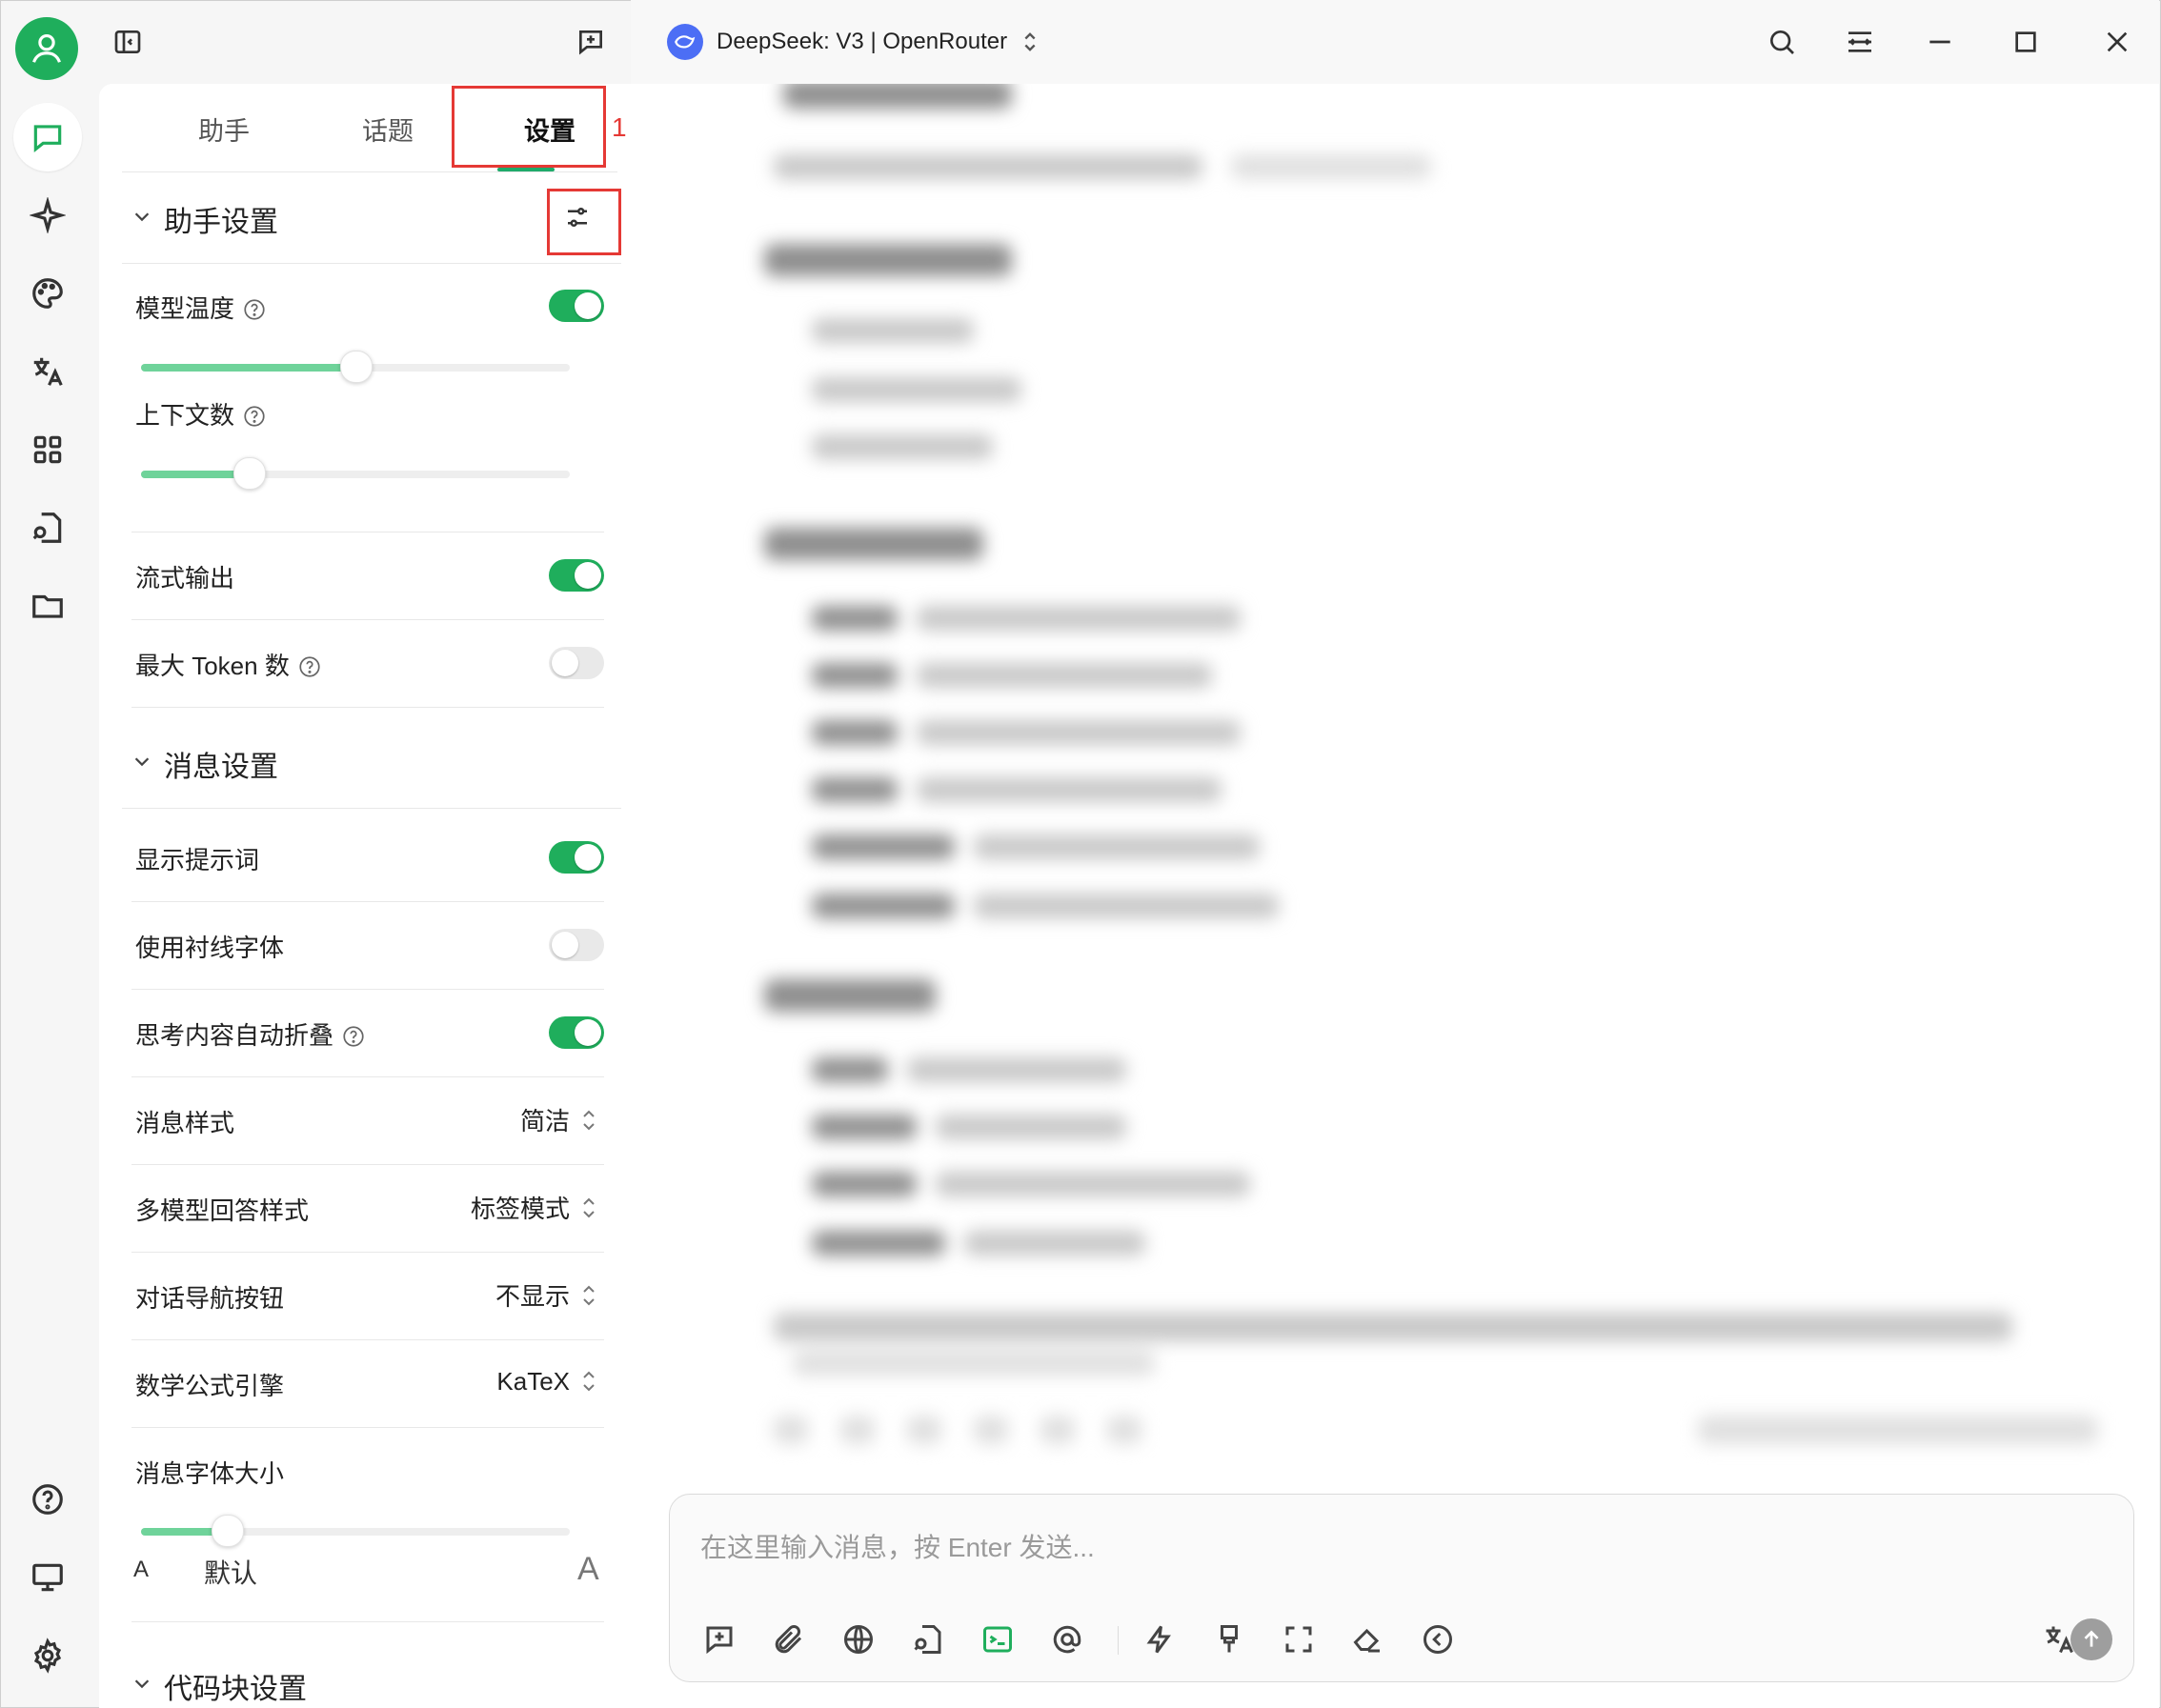 Image resolution: width=2161 pixels, height=1708 pixels. I want to click on palette-icon, so click(48, 294).